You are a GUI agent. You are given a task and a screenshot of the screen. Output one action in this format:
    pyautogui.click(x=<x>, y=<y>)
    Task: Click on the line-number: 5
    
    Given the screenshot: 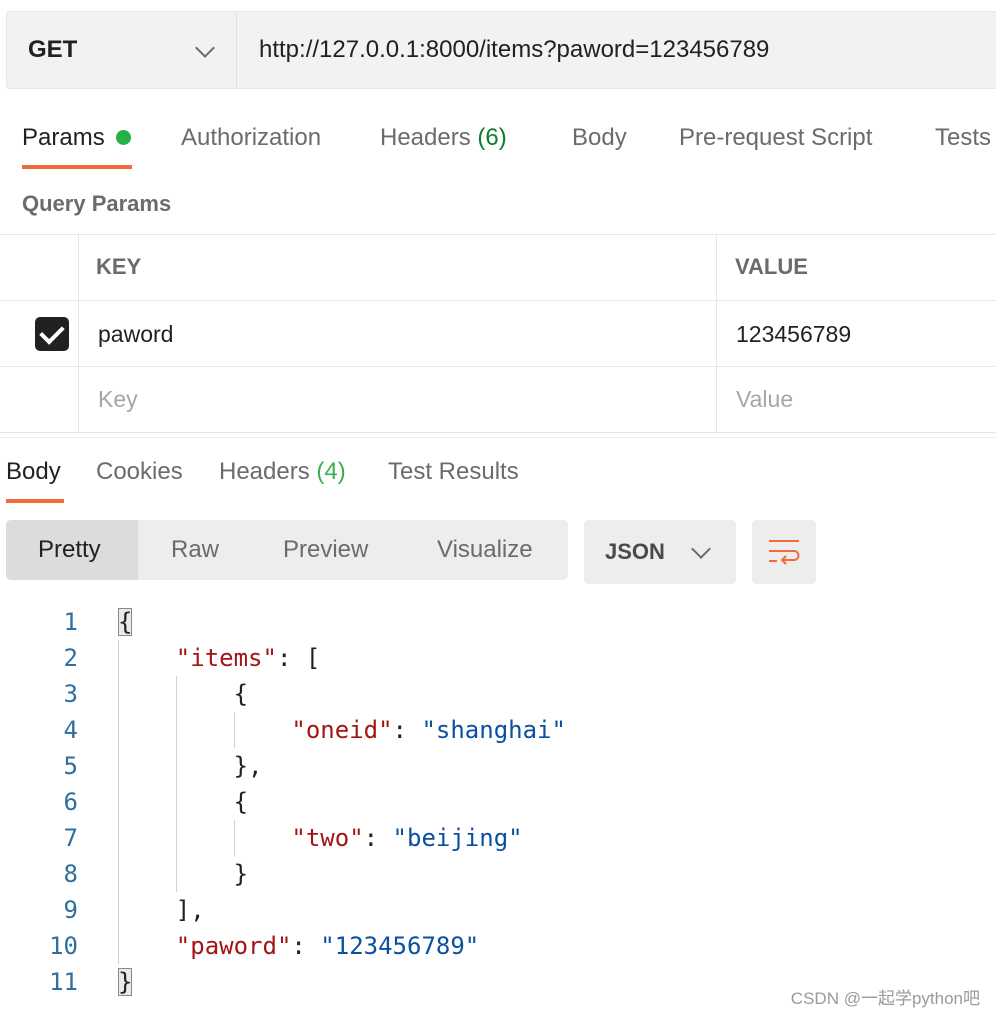 What is the action you would take?
    pyautogui.click(x=70, y=766)
    